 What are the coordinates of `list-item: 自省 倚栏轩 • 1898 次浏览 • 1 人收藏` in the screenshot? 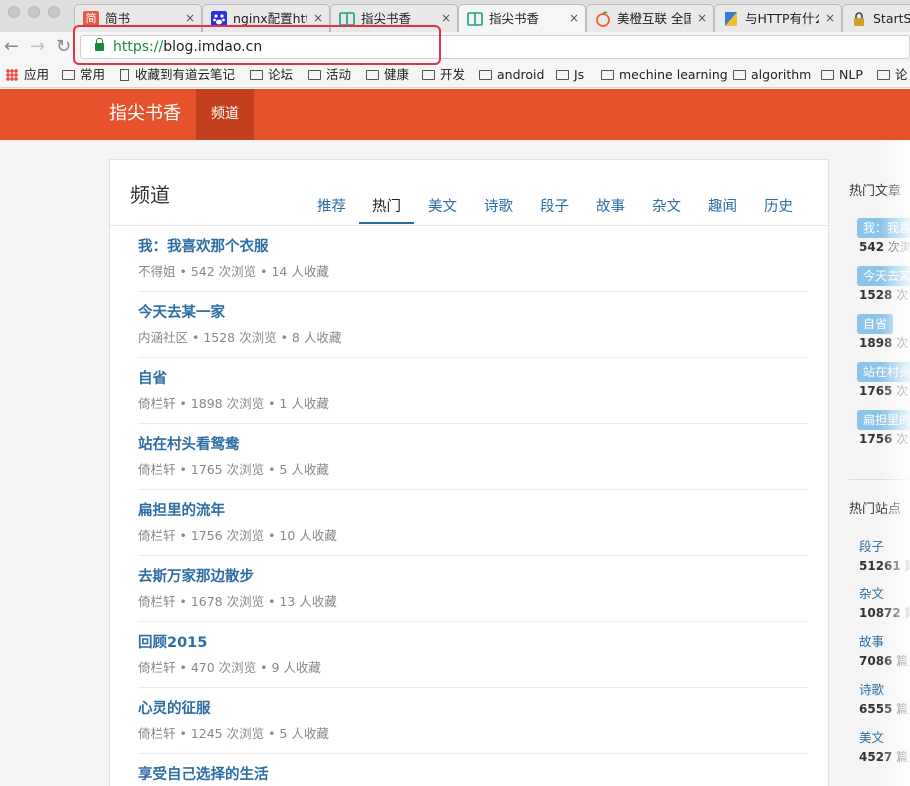 It's located at (473, 391).